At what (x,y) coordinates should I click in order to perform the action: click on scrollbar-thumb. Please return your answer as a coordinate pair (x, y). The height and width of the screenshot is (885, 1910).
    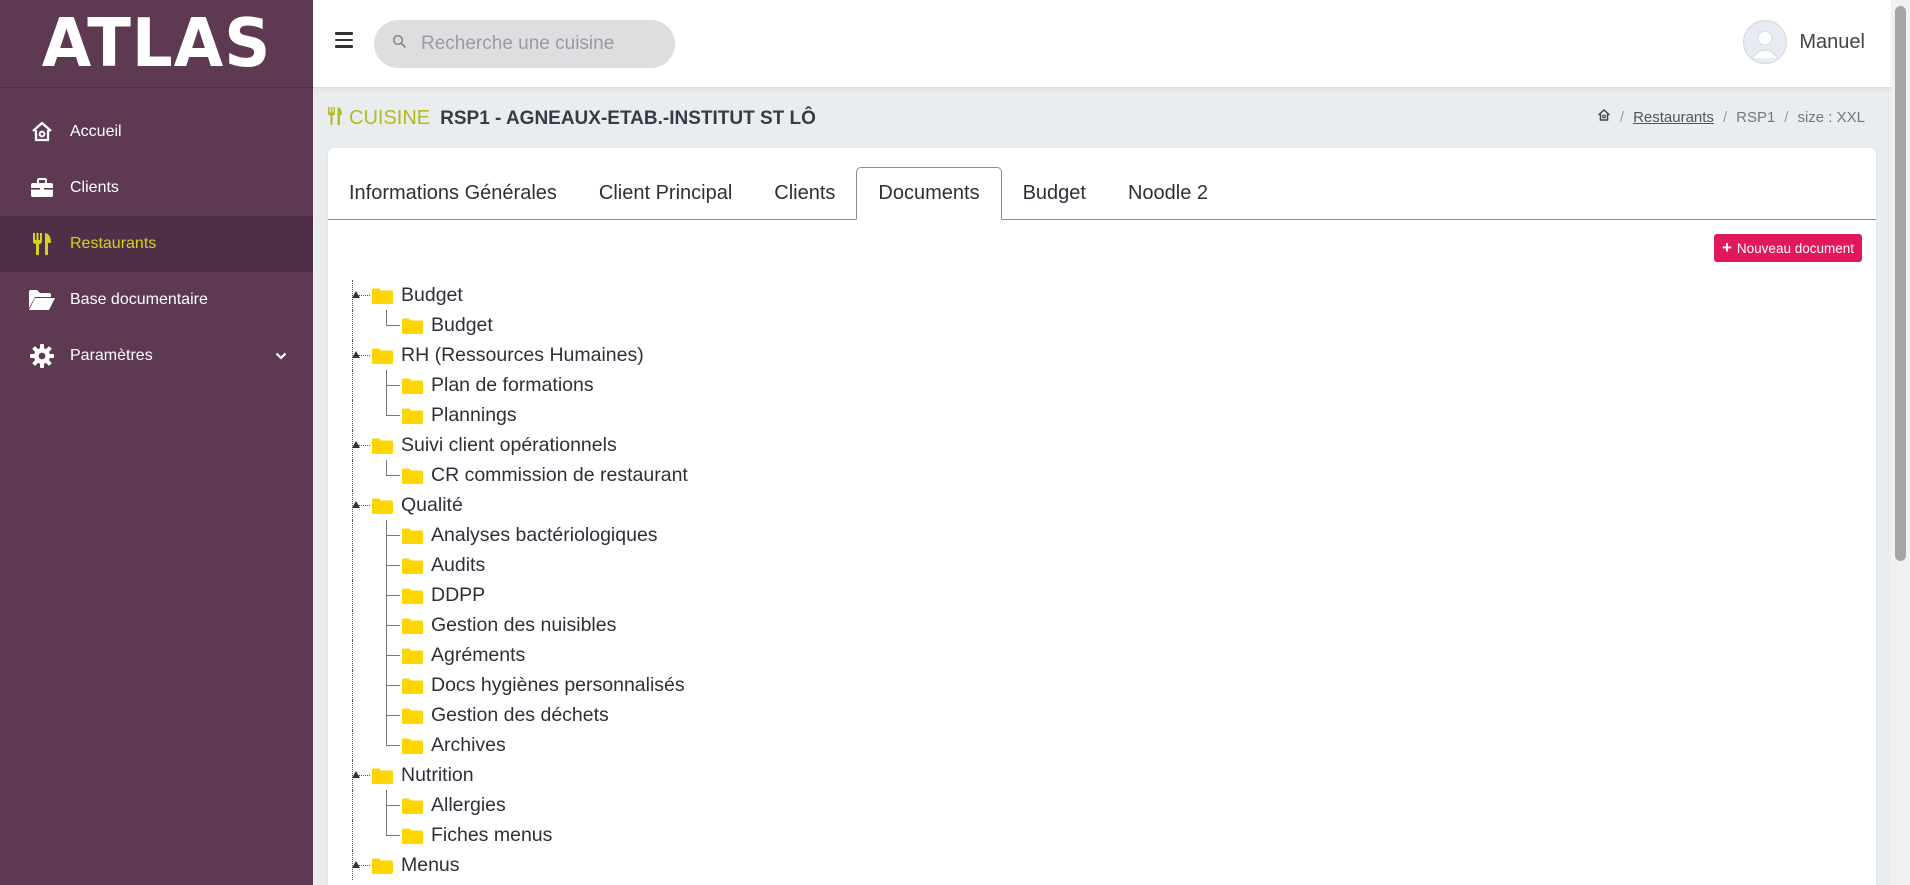
    Looking at the image, I should click on (1900, 283).